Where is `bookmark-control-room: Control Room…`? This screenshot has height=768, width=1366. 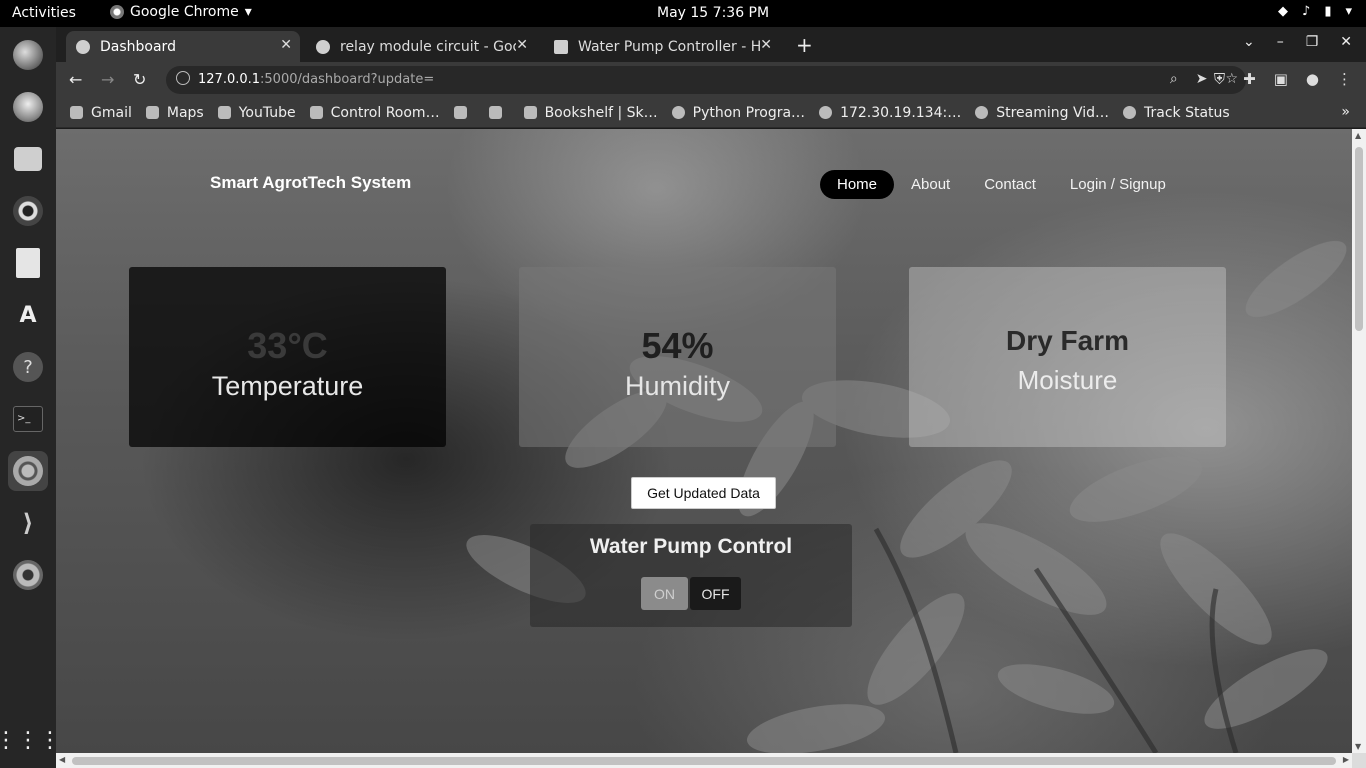 bookmark-control-room: Control Room… is located at coordinates (374, 113).